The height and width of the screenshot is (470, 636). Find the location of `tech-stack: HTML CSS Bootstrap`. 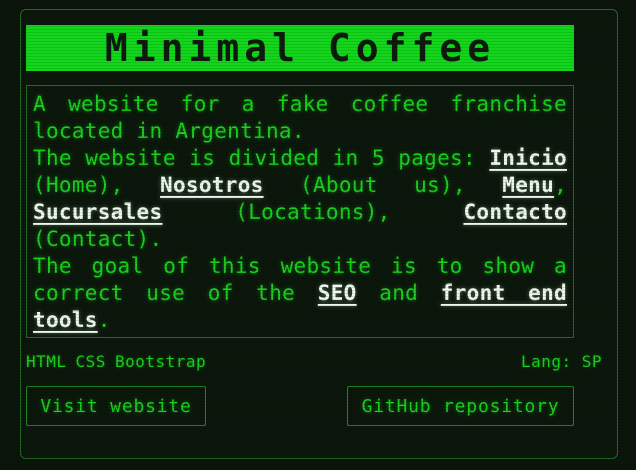

tech-stack: HTML CSS Bootstrap is located at coordinates (116, 361).